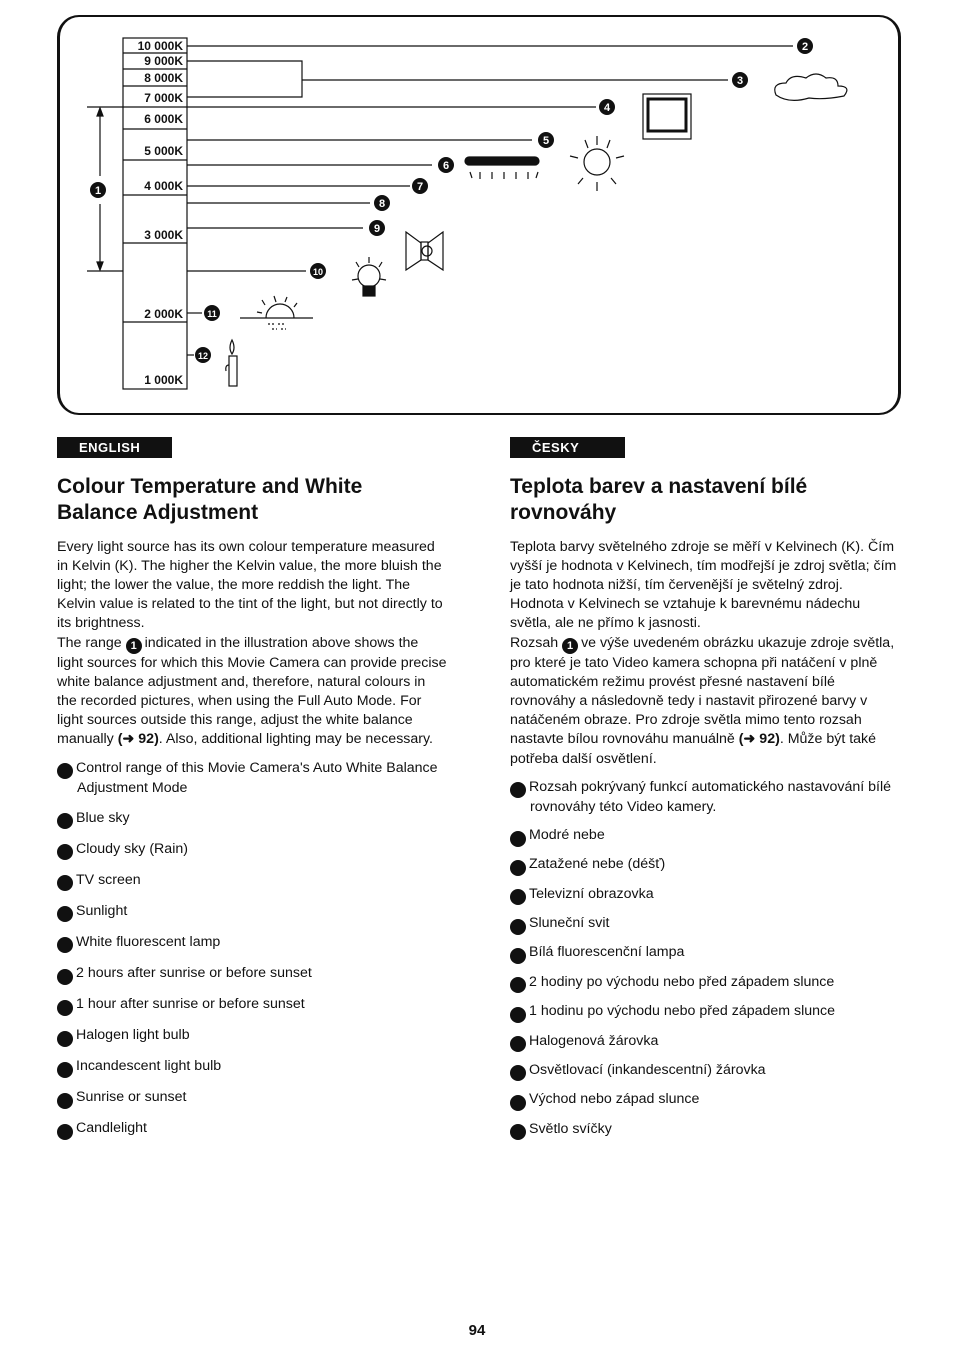  Describe the element at coordinates (246, 1036) in the screenshot. I see `legend-item: 9 Halogen light bulb` at that location.